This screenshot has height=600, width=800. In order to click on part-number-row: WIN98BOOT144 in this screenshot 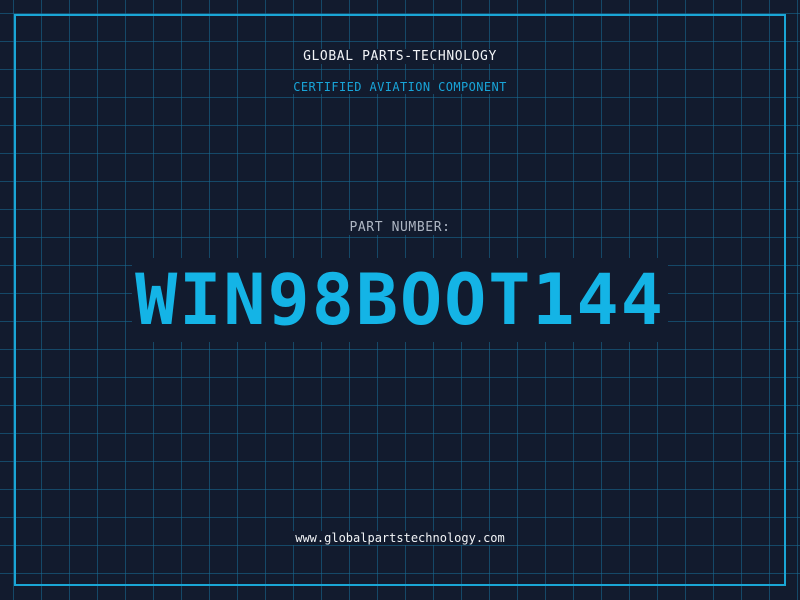, I will do `click(400, 300)`.